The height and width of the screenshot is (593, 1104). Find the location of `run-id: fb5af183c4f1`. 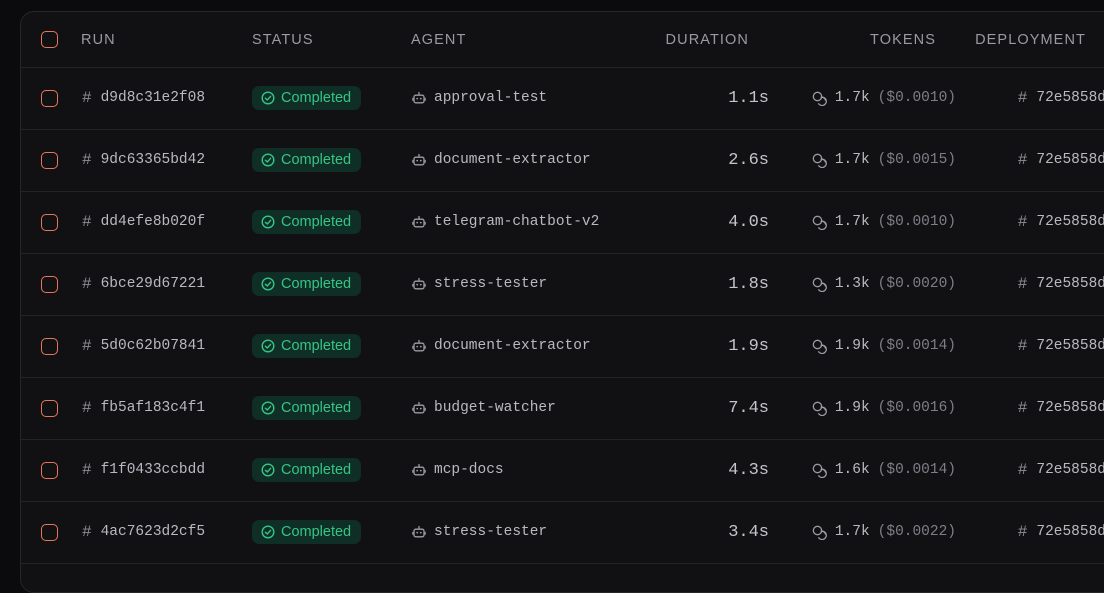

run-id: fb5af183c4f1 is located at coordinates (153, 408).